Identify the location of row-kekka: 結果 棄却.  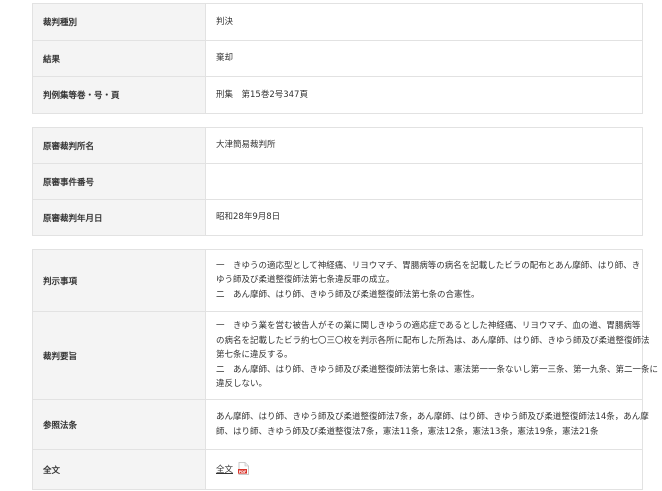
(337, 58).